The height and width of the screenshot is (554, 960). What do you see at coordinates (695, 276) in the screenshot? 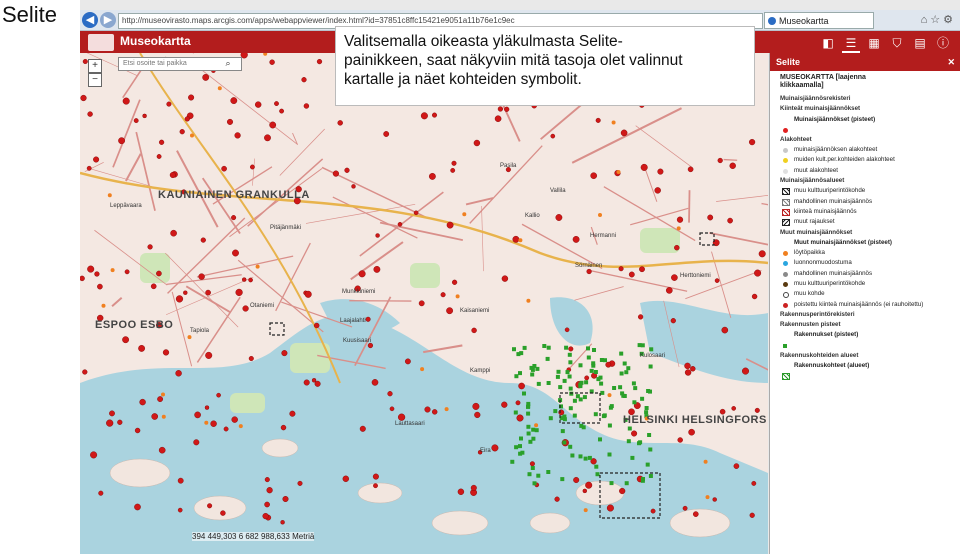
I see `map-place-label: Herttoniemi` at bounding box center [695, 276].